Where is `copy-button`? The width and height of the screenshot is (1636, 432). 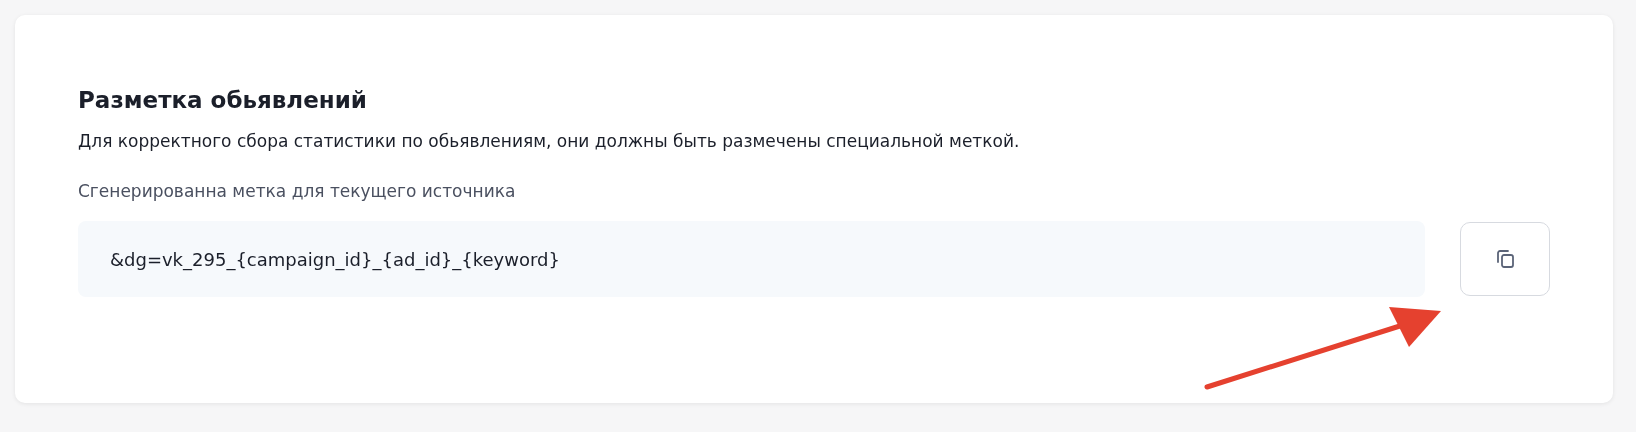
copy-button is located at coordinates (1505, 259).